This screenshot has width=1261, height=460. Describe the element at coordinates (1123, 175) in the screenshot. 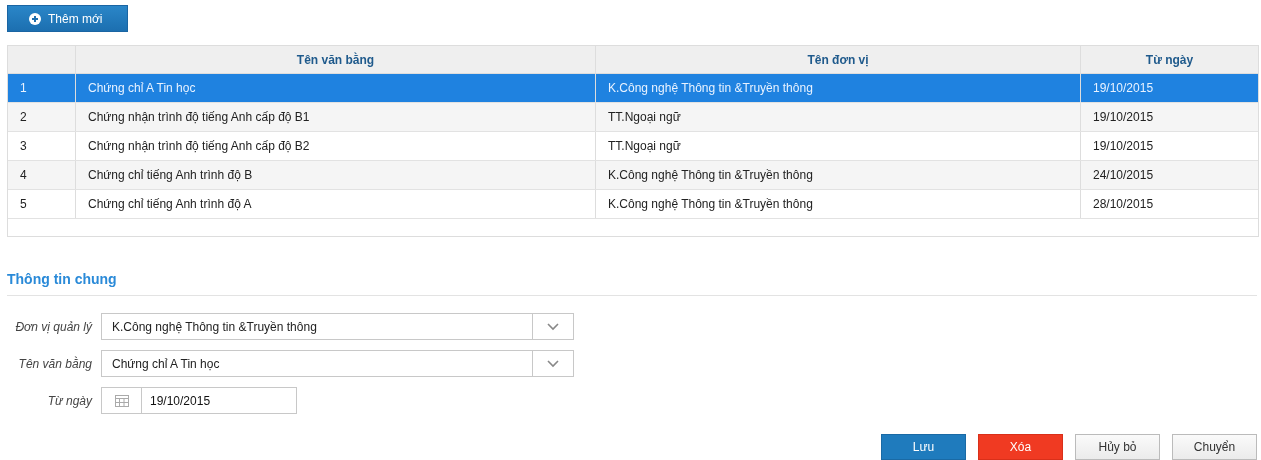

I see `table-cell: 24/10/2015` at that location.